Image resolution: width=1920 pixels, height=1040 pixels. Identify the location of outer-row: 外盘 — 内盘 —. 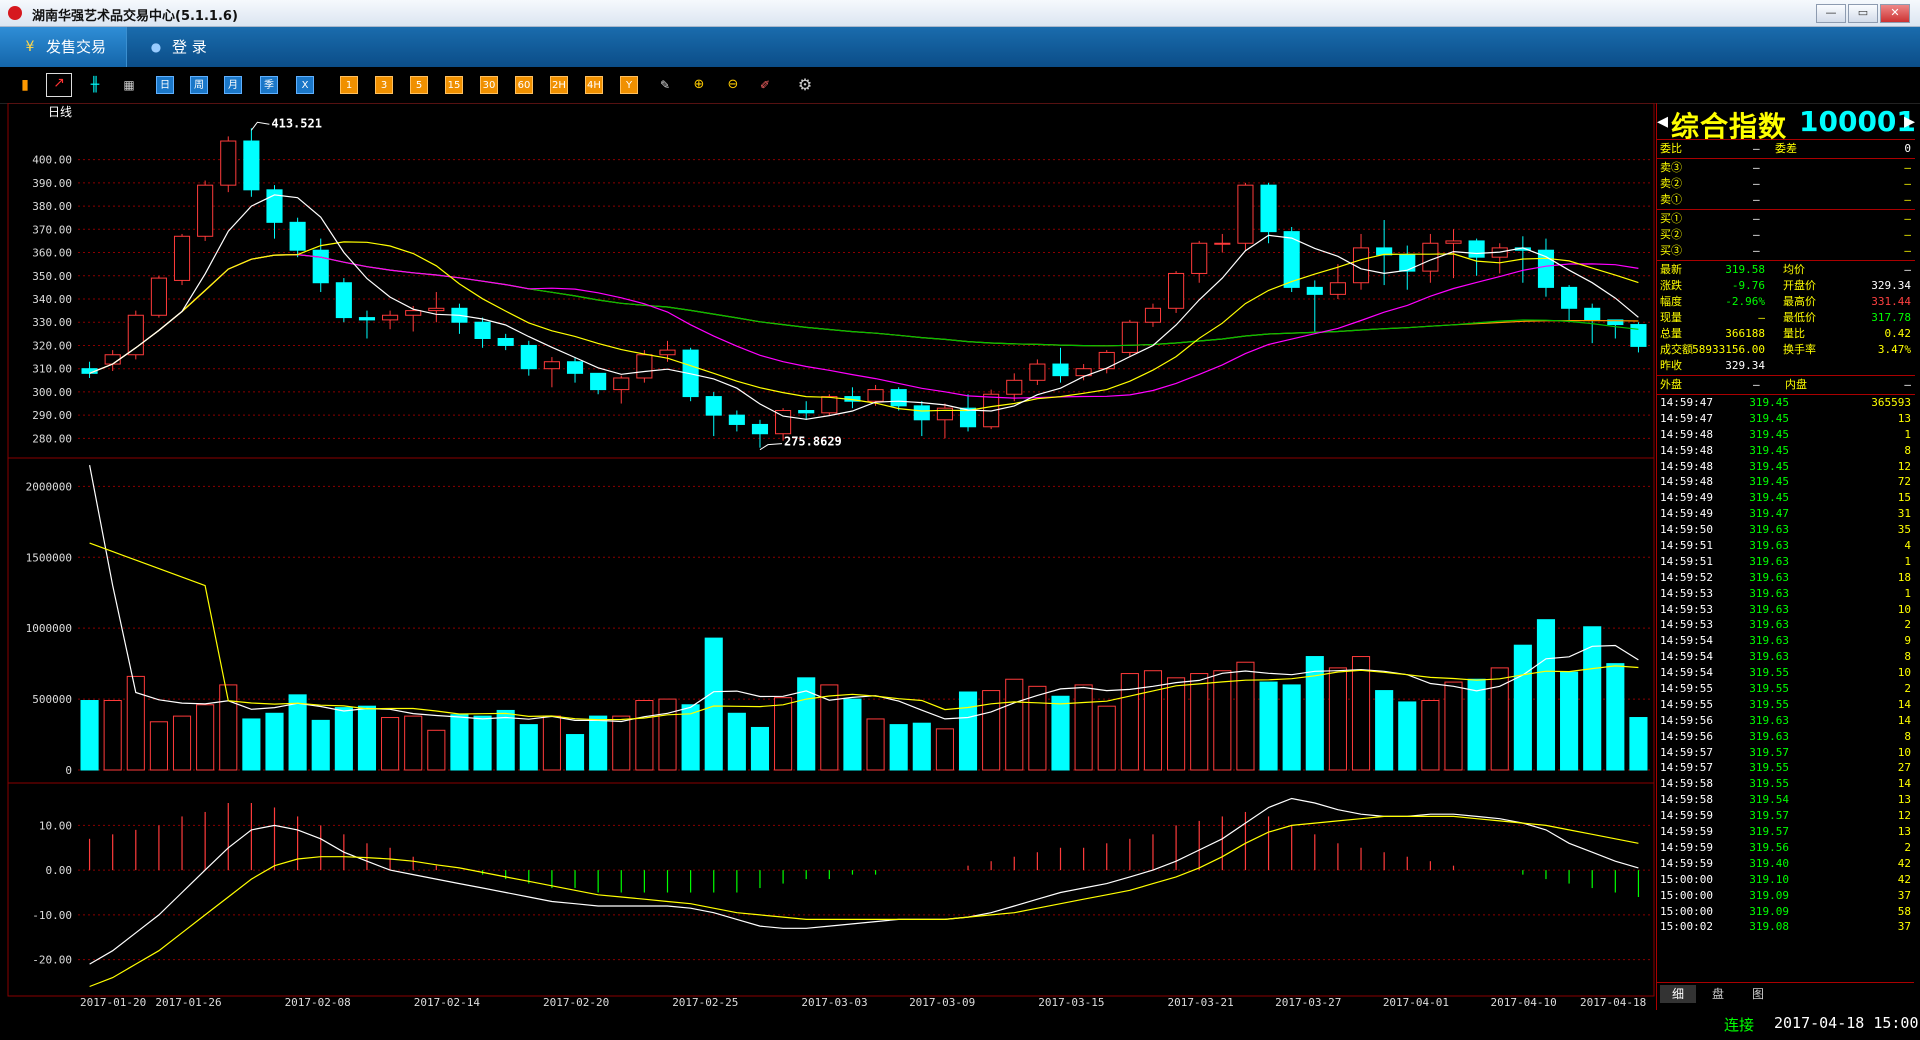
(1786, 385).